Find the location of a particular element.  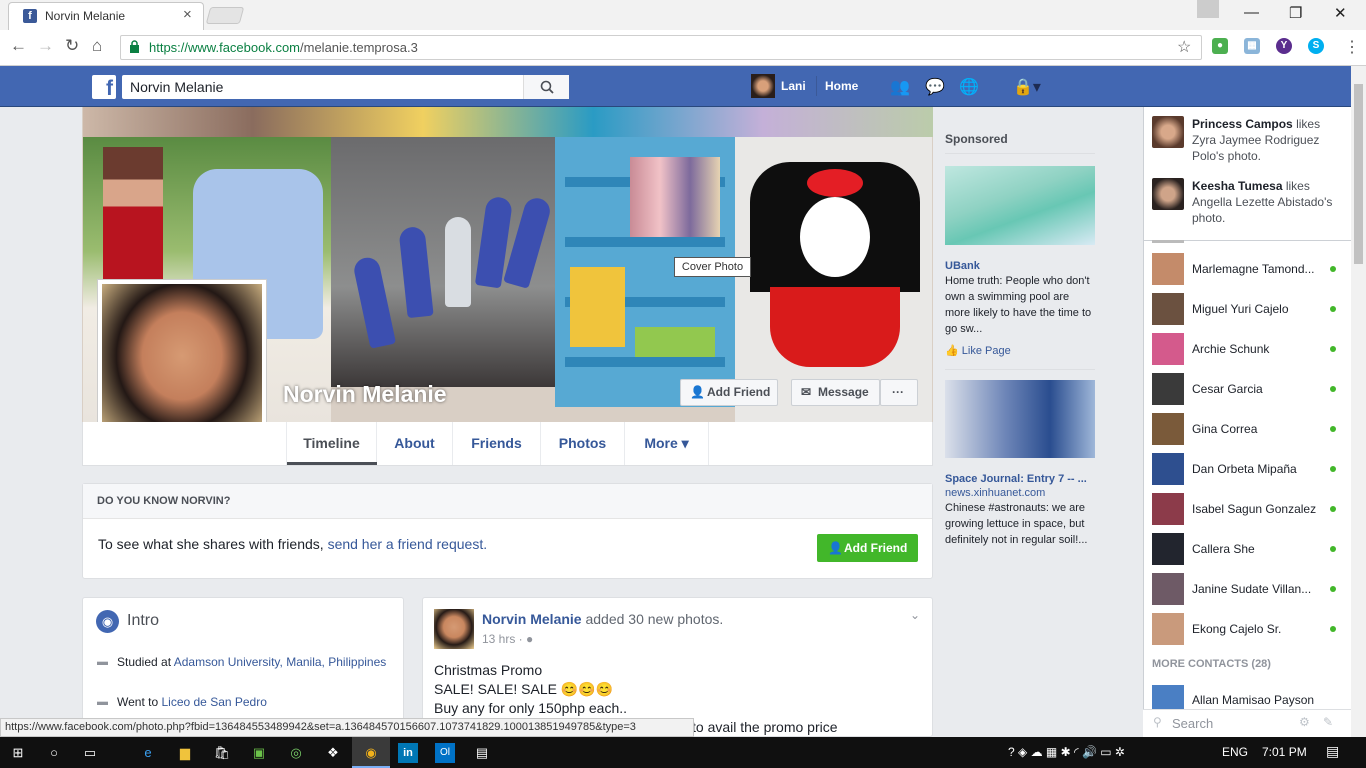

contact-item: Gina Correa is located at coordinates (1247, 429).